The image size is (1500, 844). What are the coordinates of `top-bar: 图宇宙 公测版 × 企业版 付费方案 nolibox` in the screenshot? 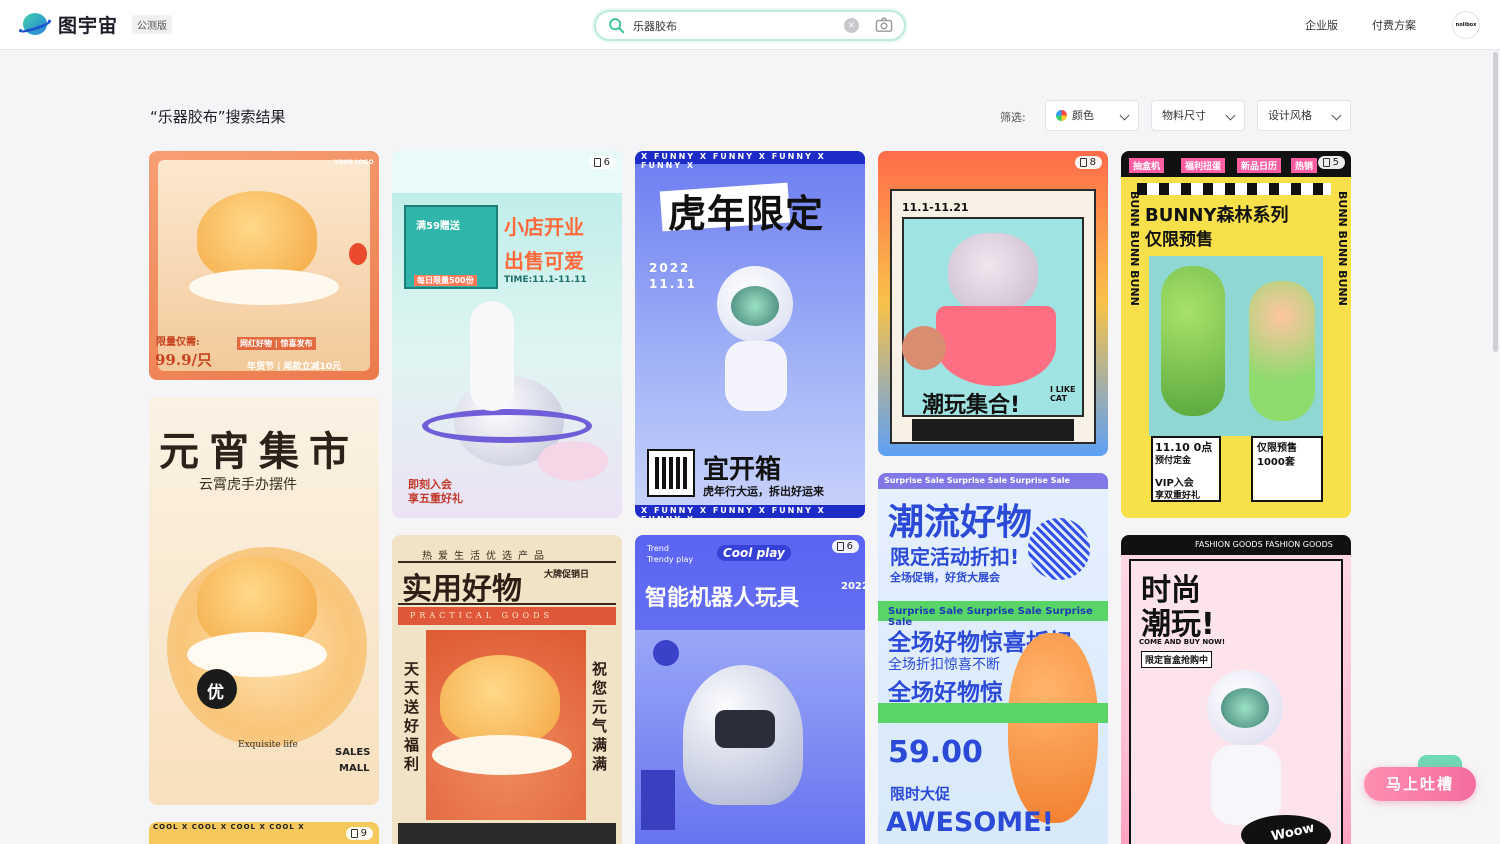 It's located at (750, 25).